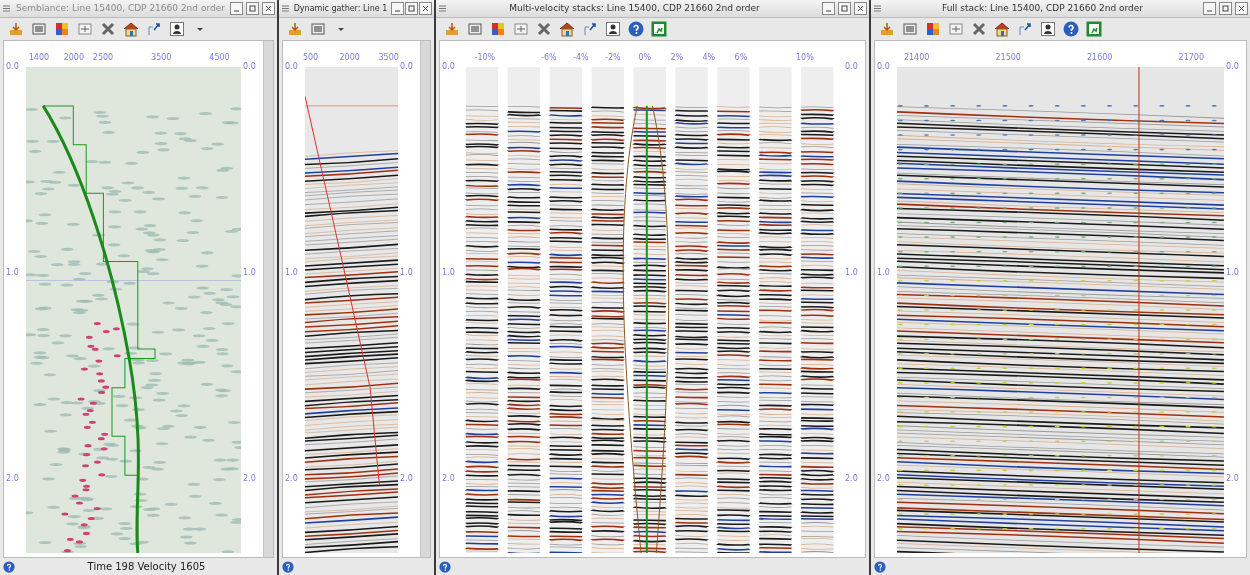 Image resolution: width=1250 pixels, height=575 pixels. What do you see at coordinates (340, 8) in the screenshot?
I see `window-title: Dynamic gather: Line 1` at bounding box center [340, 8].